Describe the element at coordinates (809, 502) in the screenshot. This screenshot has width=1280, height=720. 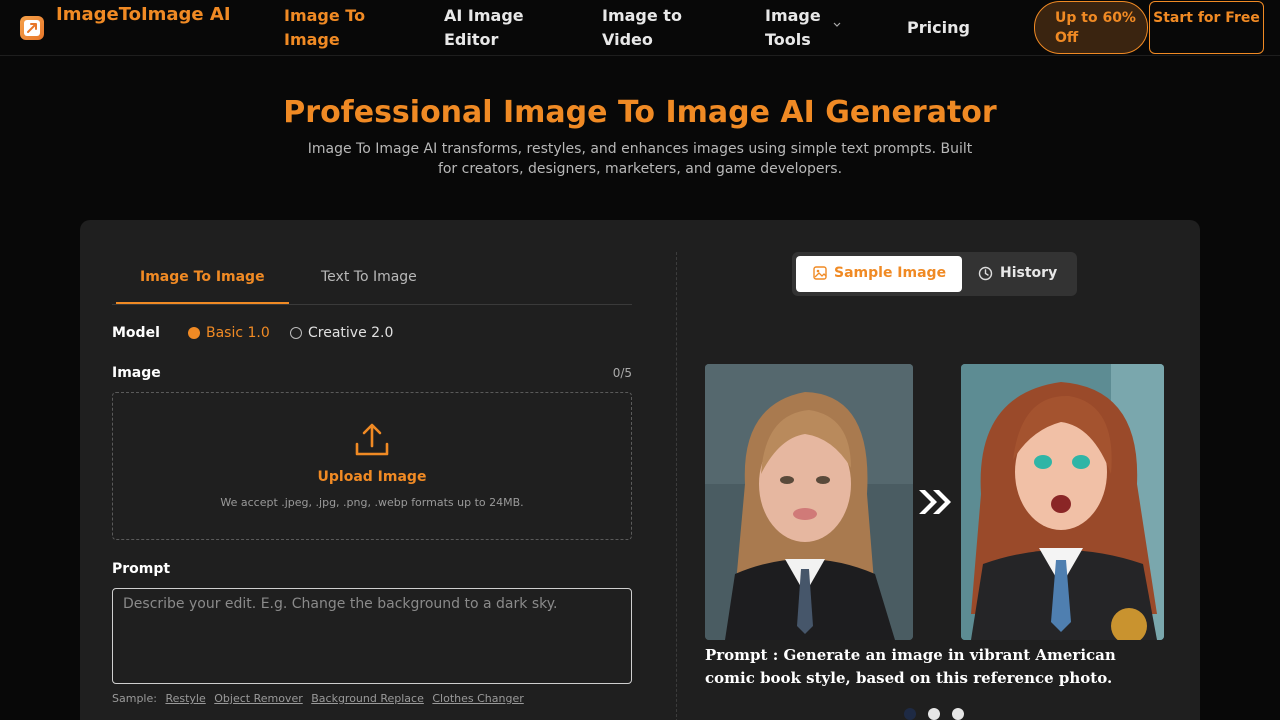
I see `sample-before-image` at that location.